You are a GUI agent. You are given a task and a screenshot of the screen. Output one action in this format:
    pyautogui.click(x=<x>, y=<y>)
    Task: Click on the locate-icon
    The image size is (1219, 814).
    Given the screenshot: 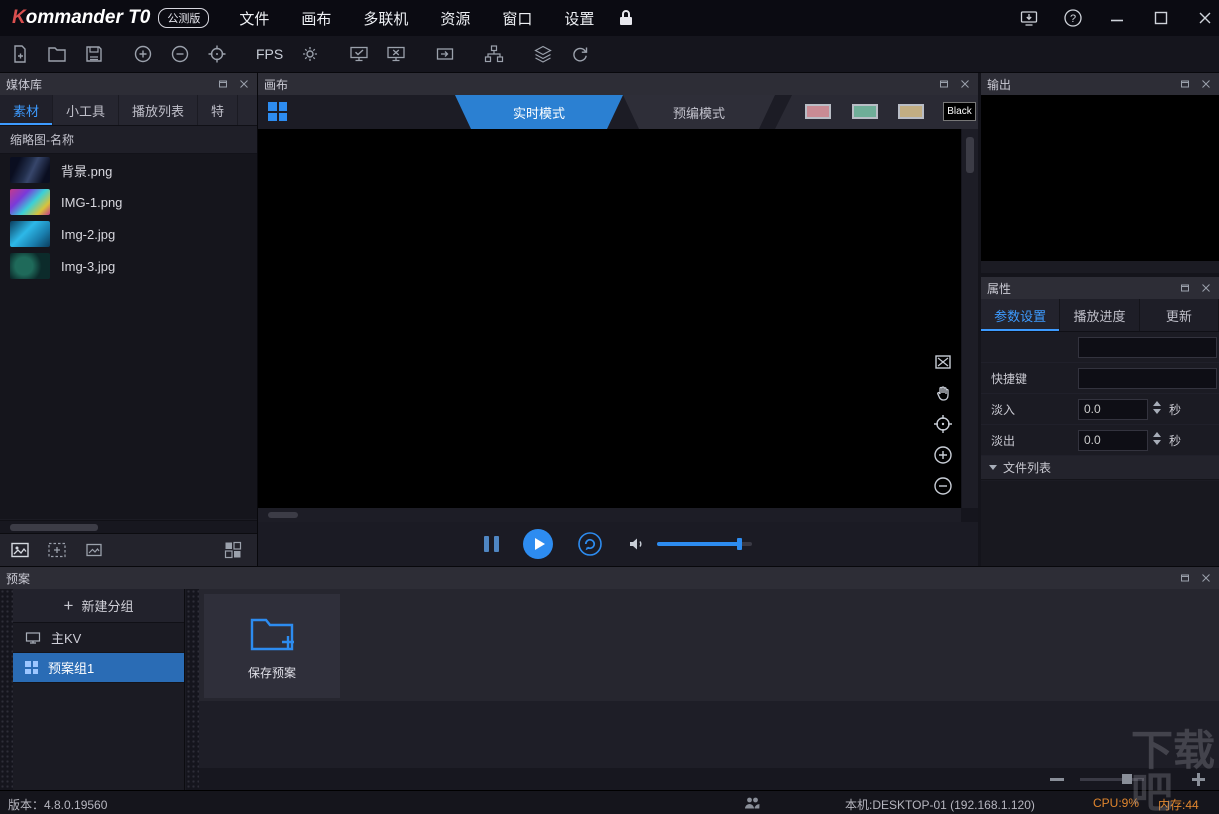 What is the action you would take?
    pyautogui.click(x=217, y=54)
    